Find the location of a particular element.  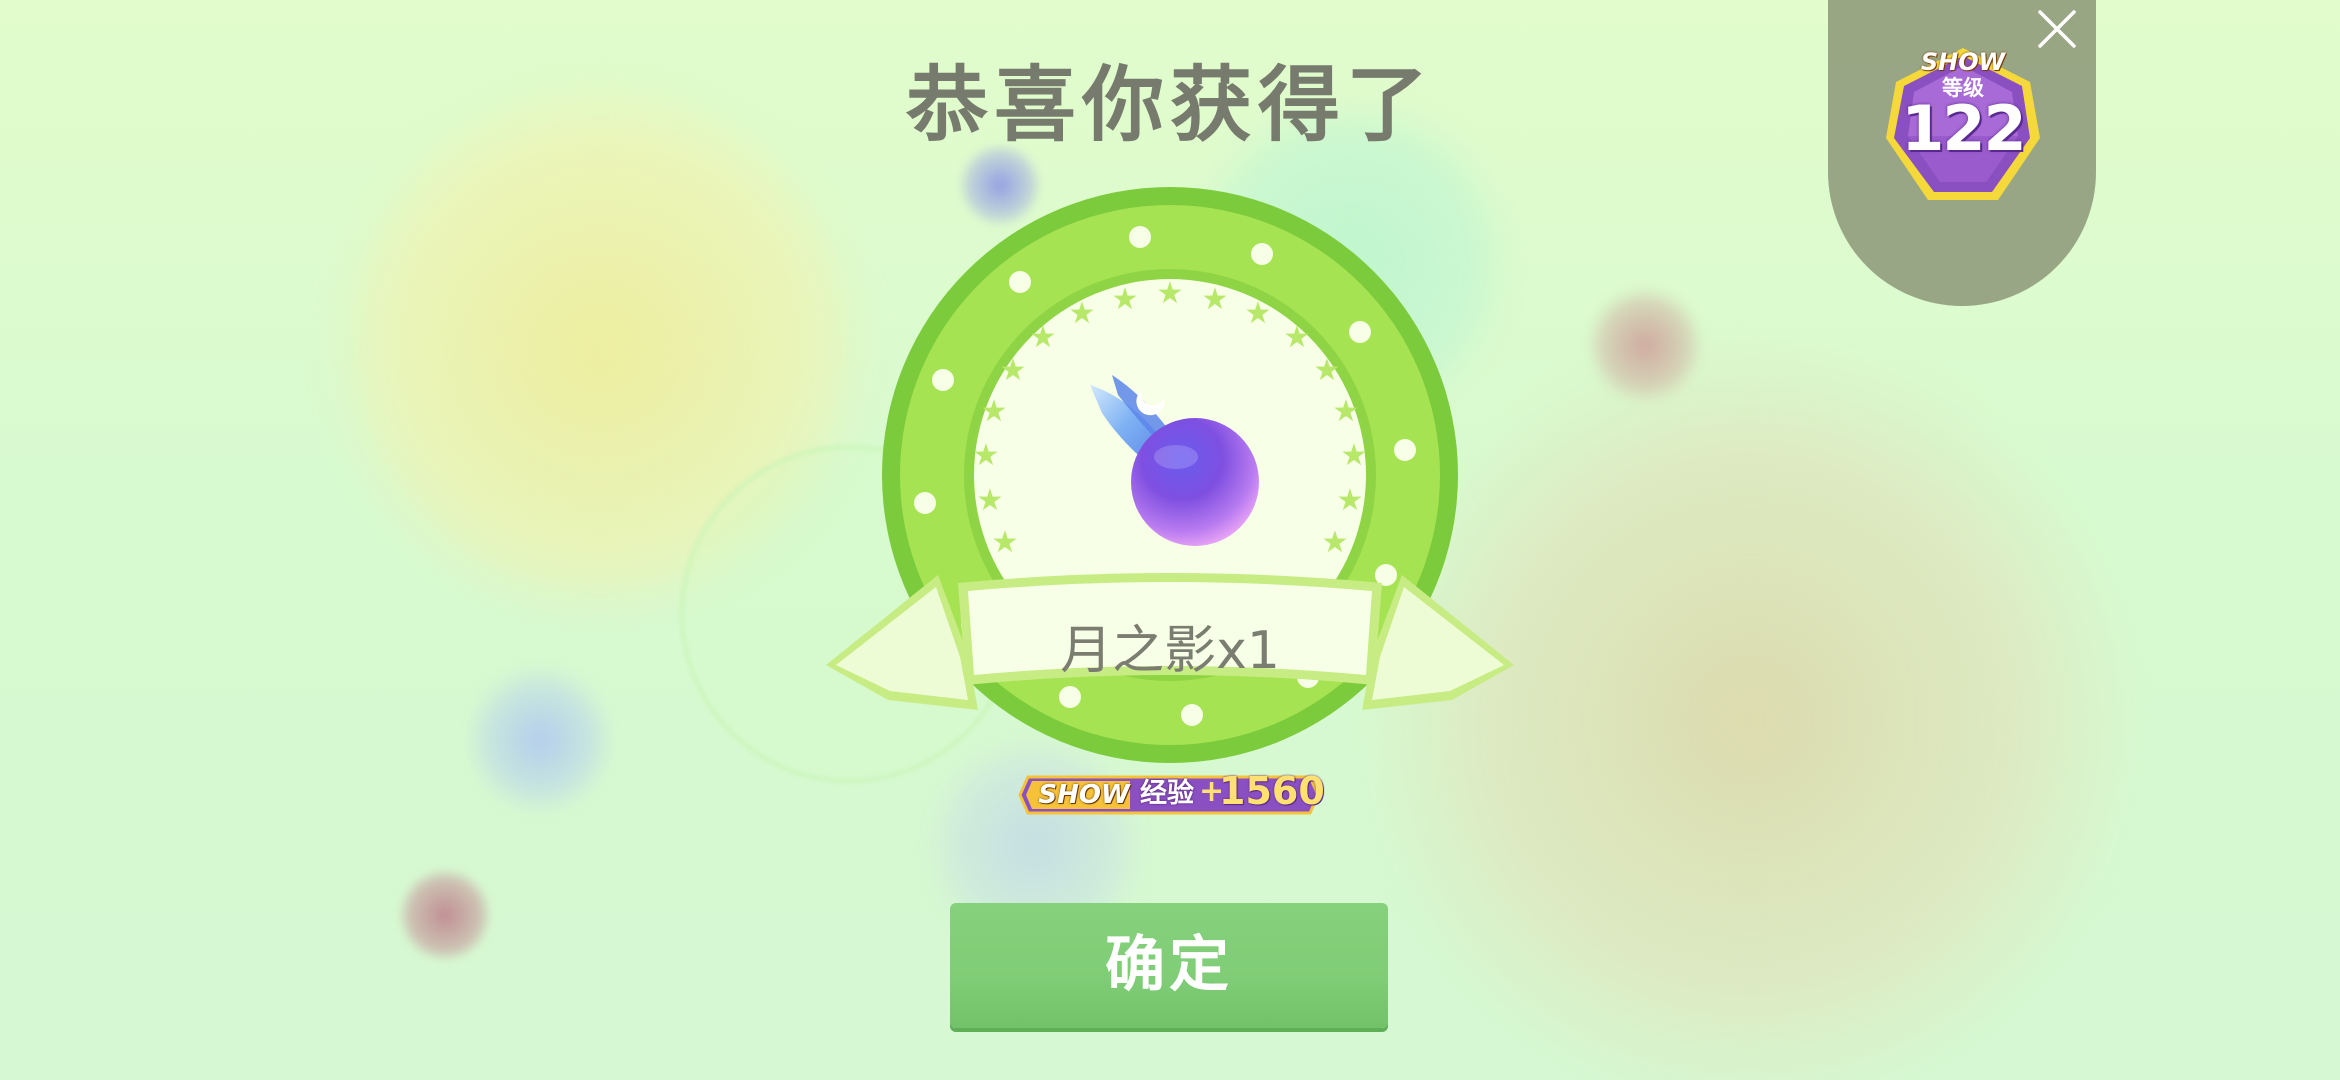

background-bokeh-rose is located at coordinates (1645, 345).